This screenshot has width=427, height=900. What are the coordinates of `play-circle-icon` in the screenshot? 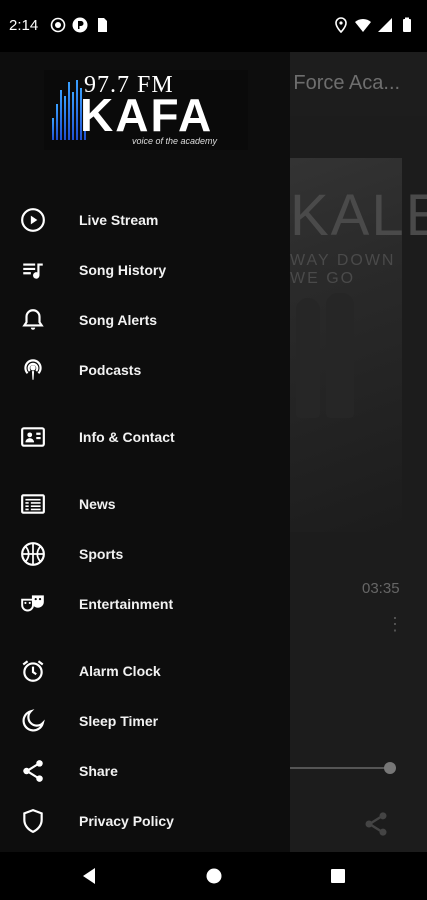 It's located at (33, 220).